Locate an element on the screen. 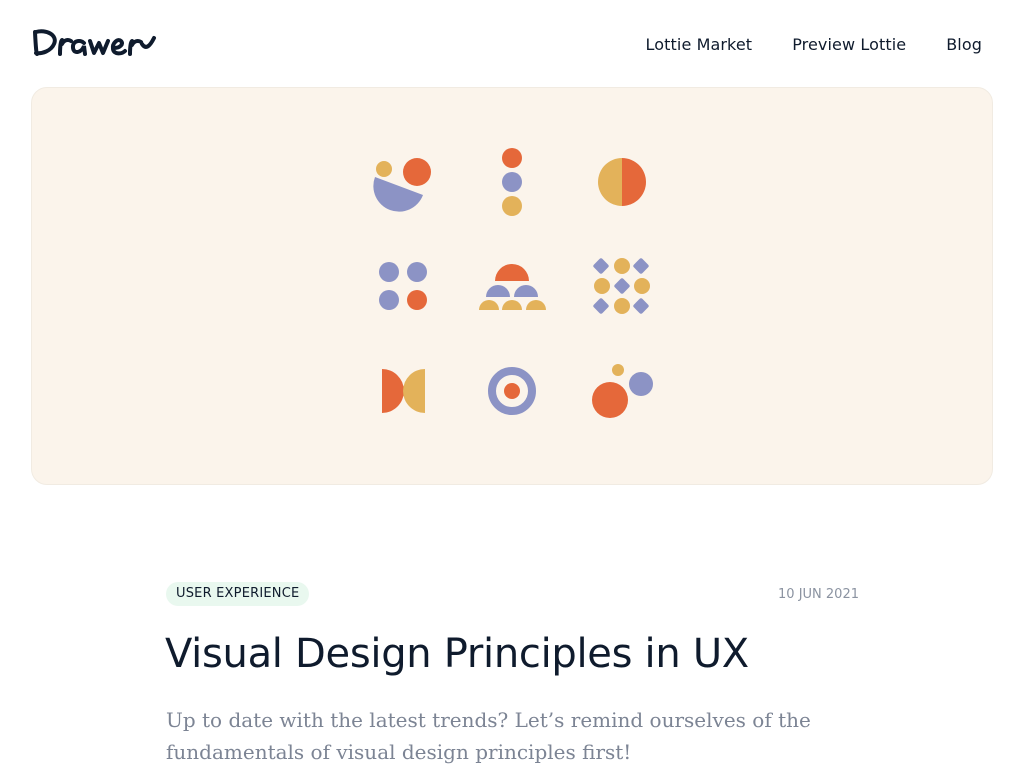 The width and height of the screenshot is (1024, 768). diamond-pattern-icon is located at coordinates (621, 286).